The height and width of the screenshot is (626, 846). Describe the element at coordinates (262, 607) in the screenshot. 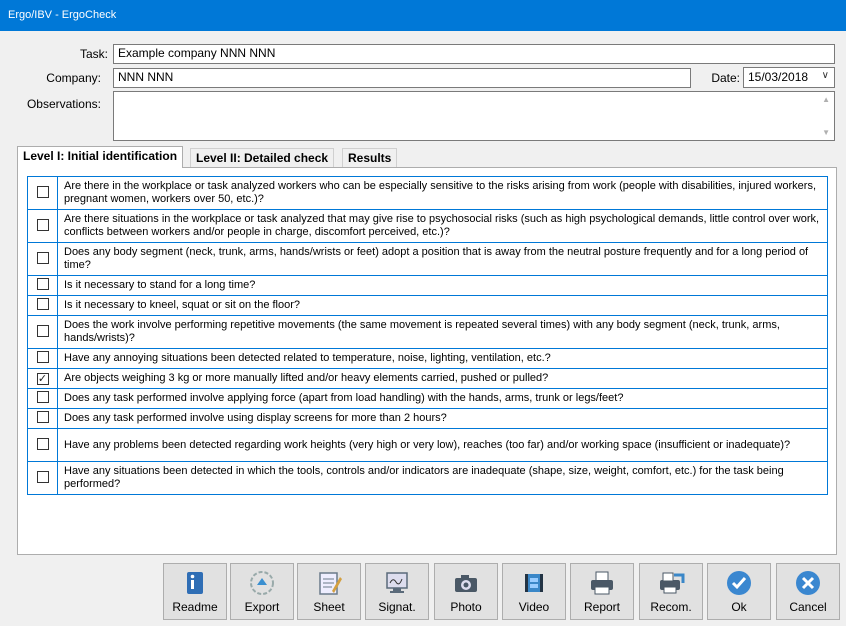

I see `button-label: Export` at that location.